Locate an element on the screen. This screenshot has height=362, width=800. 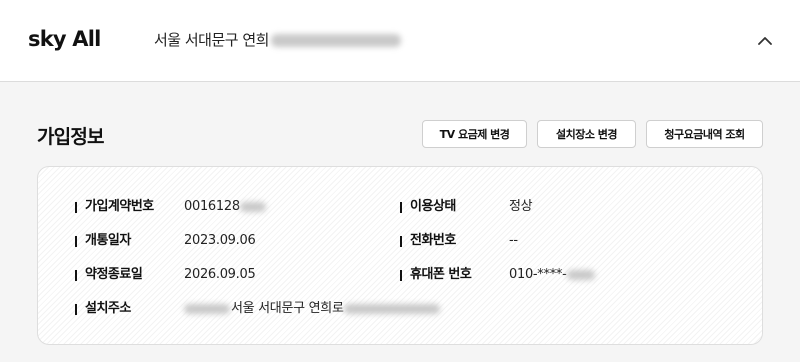
masked-address-detail is located at coordinates (335, 40).